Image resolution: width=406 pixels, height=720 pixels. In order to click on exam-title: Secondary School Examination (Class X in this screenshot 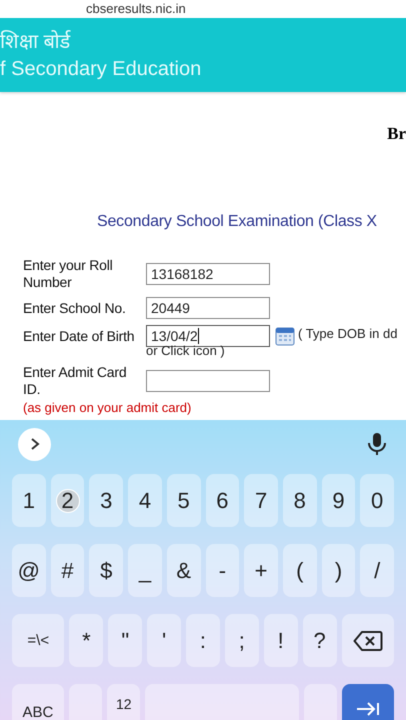, I will do `click(237, 222)`.